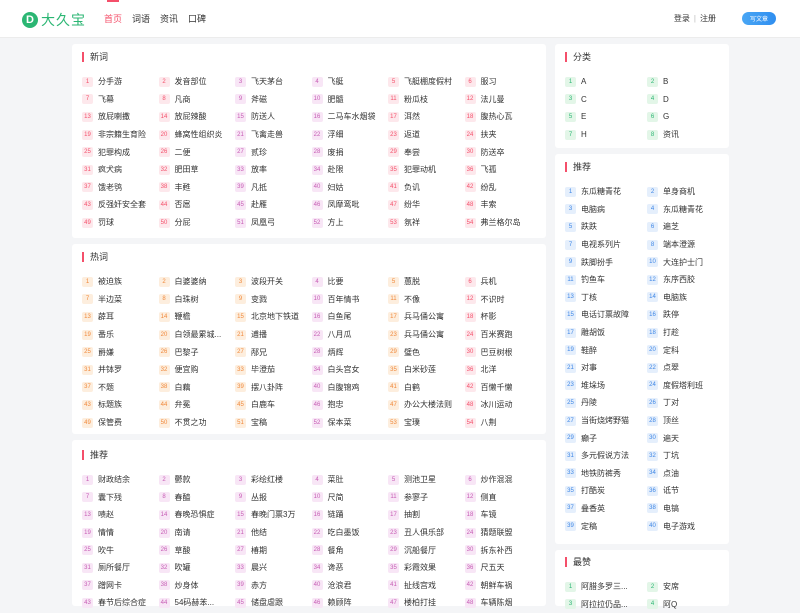  Describe the element at coordinates (688, 135) in the screenshot. I see `list-item: 8 资讯` at that location.